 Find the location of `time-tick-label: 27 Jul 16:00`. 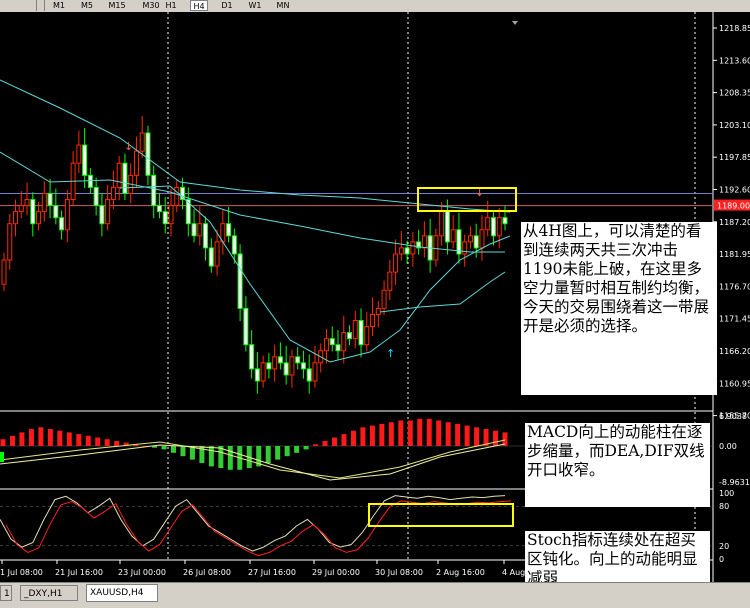

time-tick-label: 27 Jul 16:00 is located at coordinates (272, 572).